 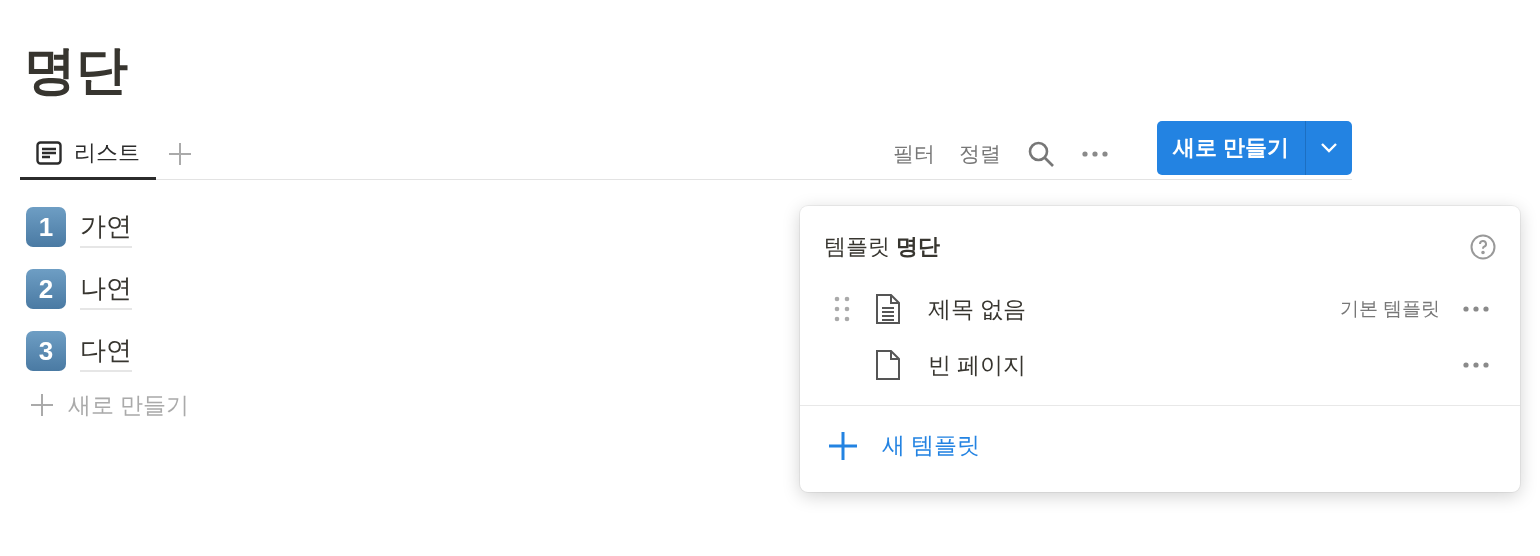 What do you see at coordinates (1483, 246) in the screenshot?
I see `help-icon` at bounding box center [1483, 246].